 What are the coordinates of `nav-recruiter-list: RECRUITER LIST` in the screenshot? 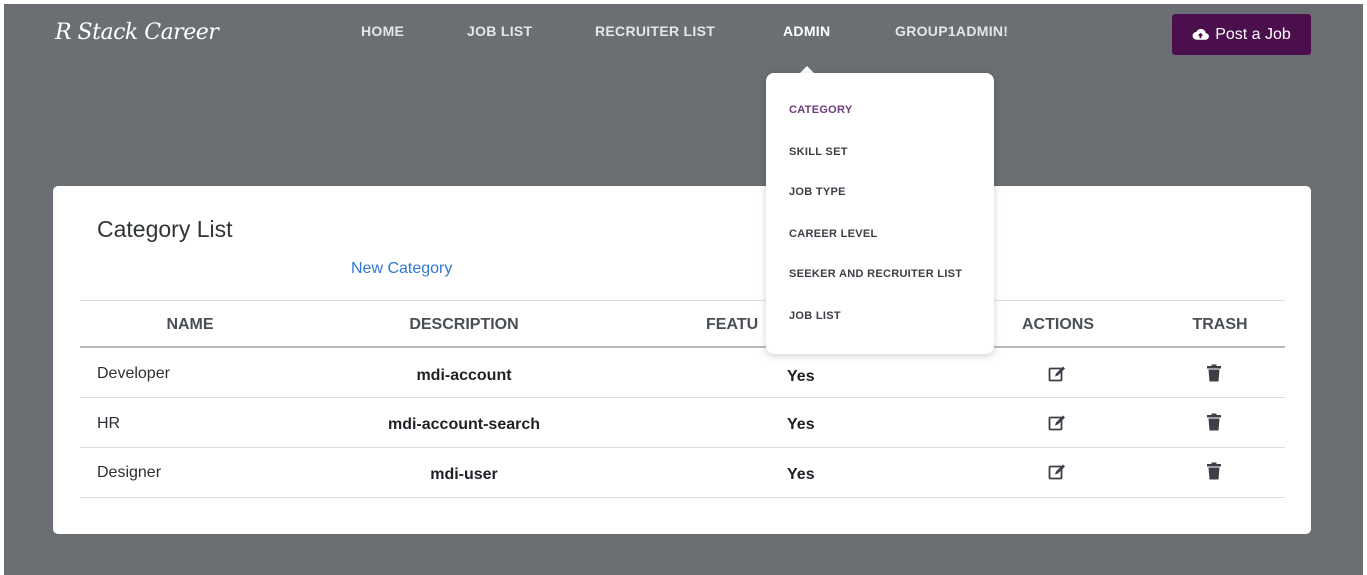 It's located at (655, 31).